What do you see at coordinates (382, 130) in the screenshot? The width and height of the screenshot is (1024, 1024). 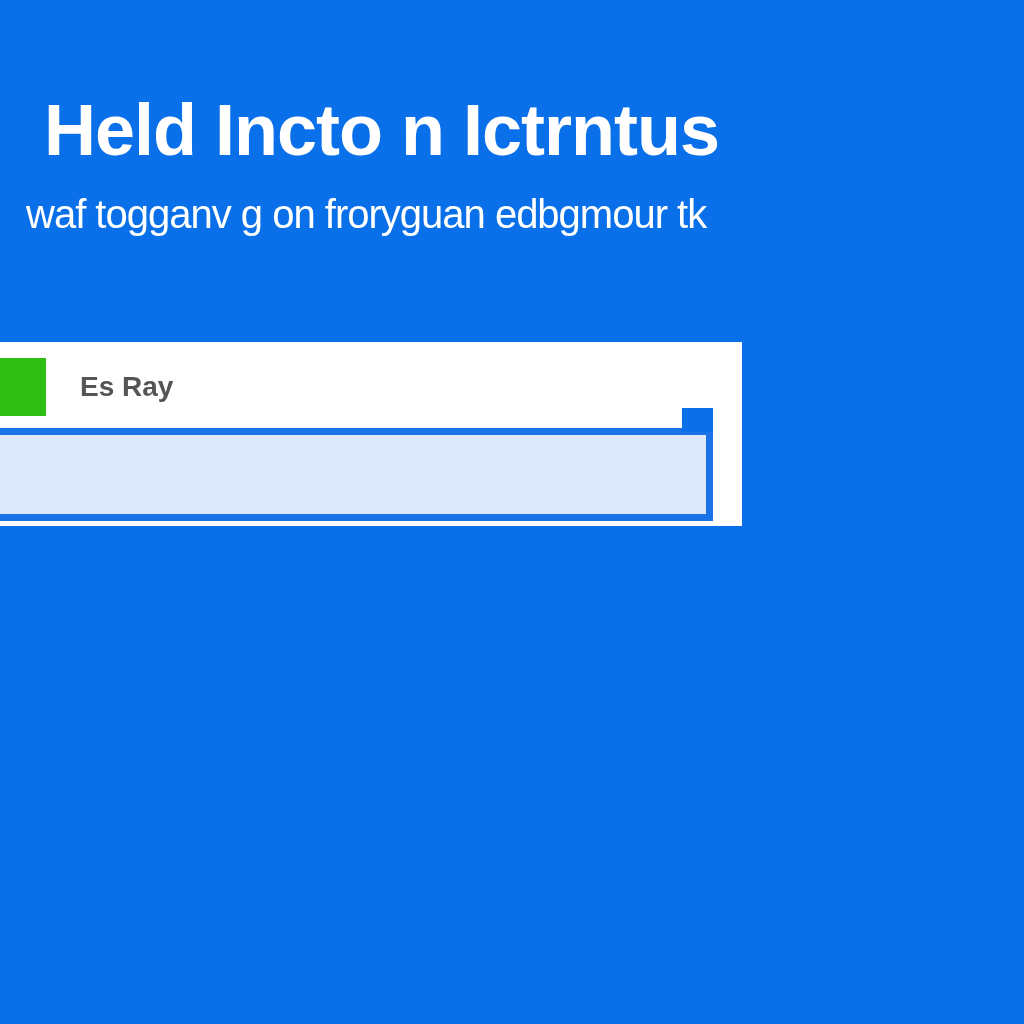 I see `page-title: Held Incto n Ictrntus` at bounding box center [382, 130].